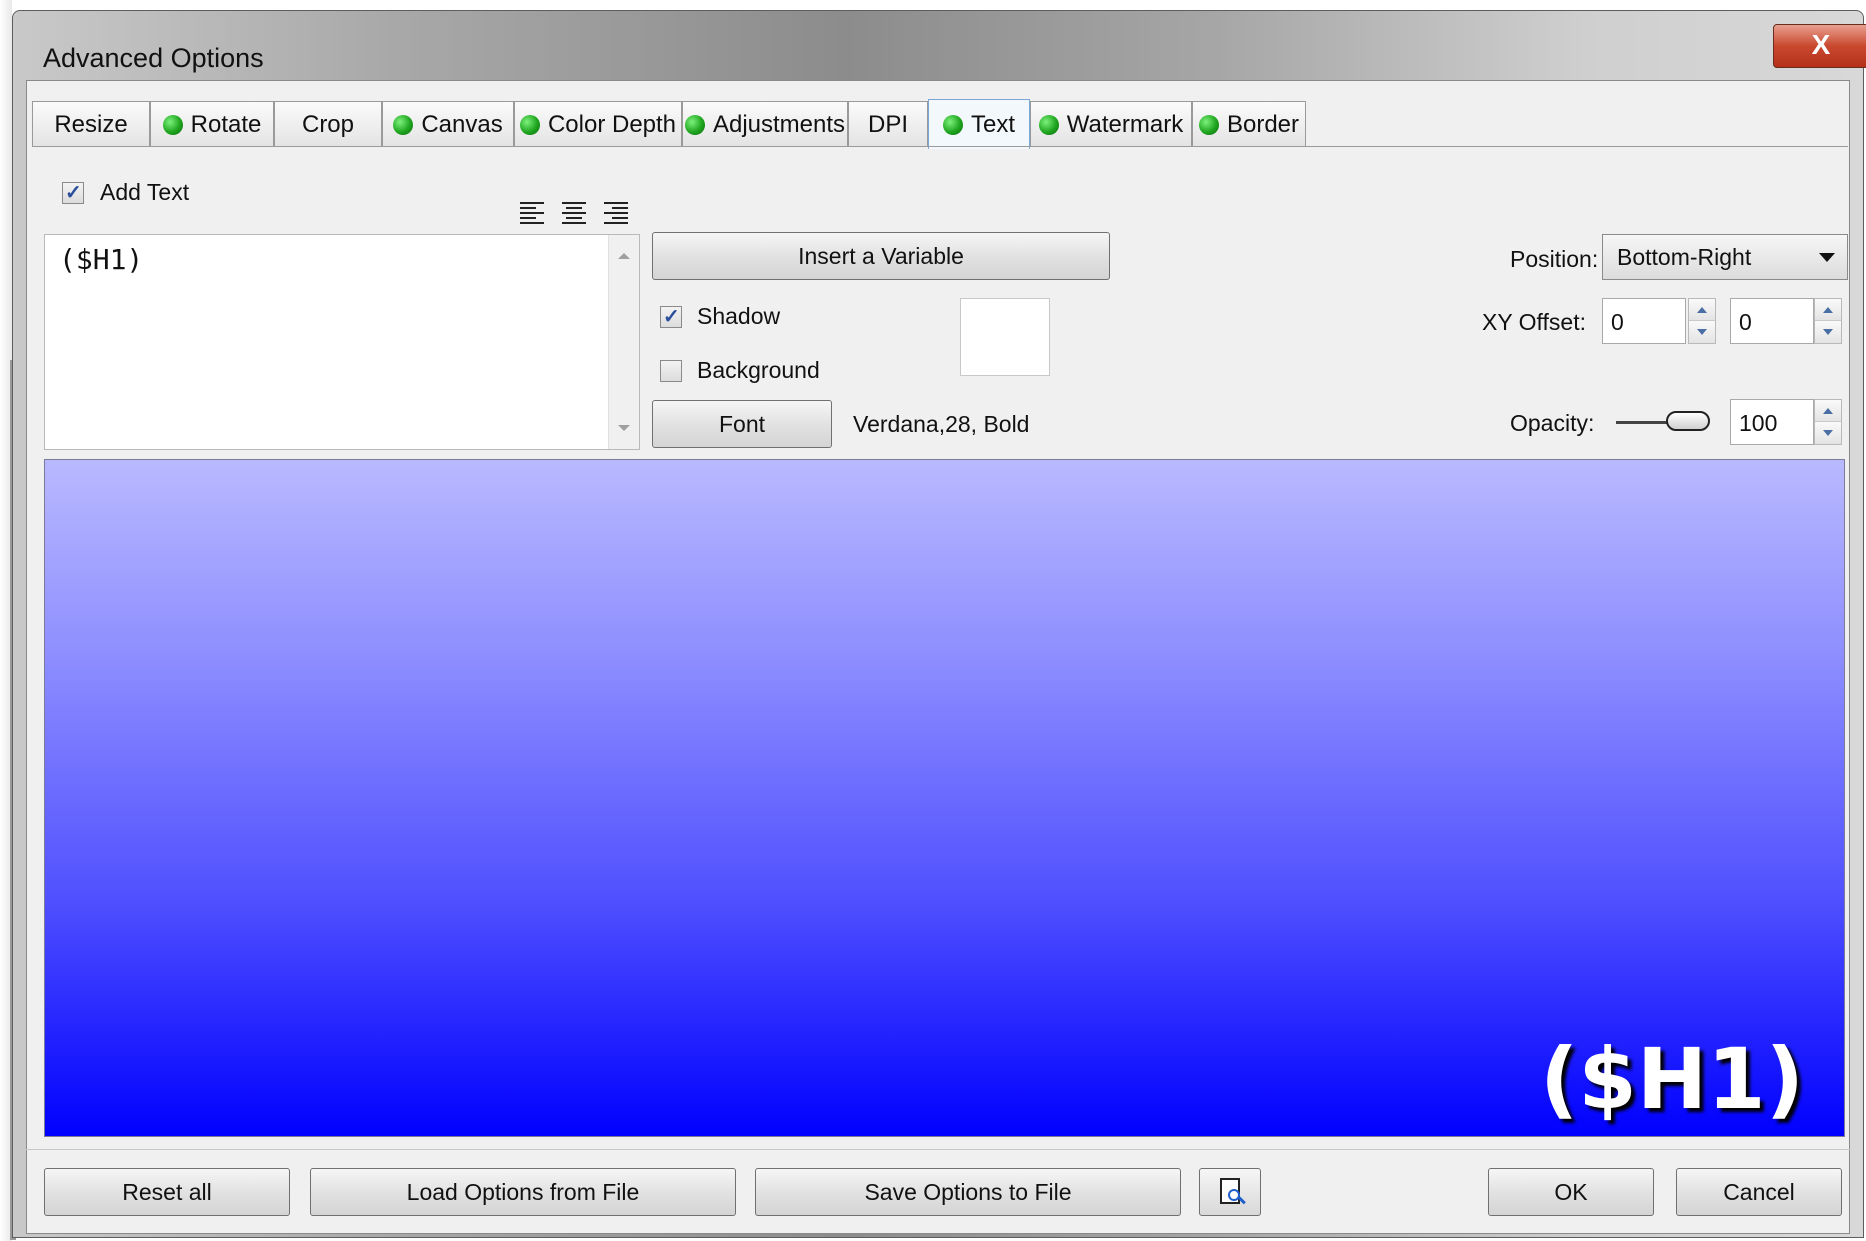  I want to click on position-value: Bottom-Right, so click(1684, 257).